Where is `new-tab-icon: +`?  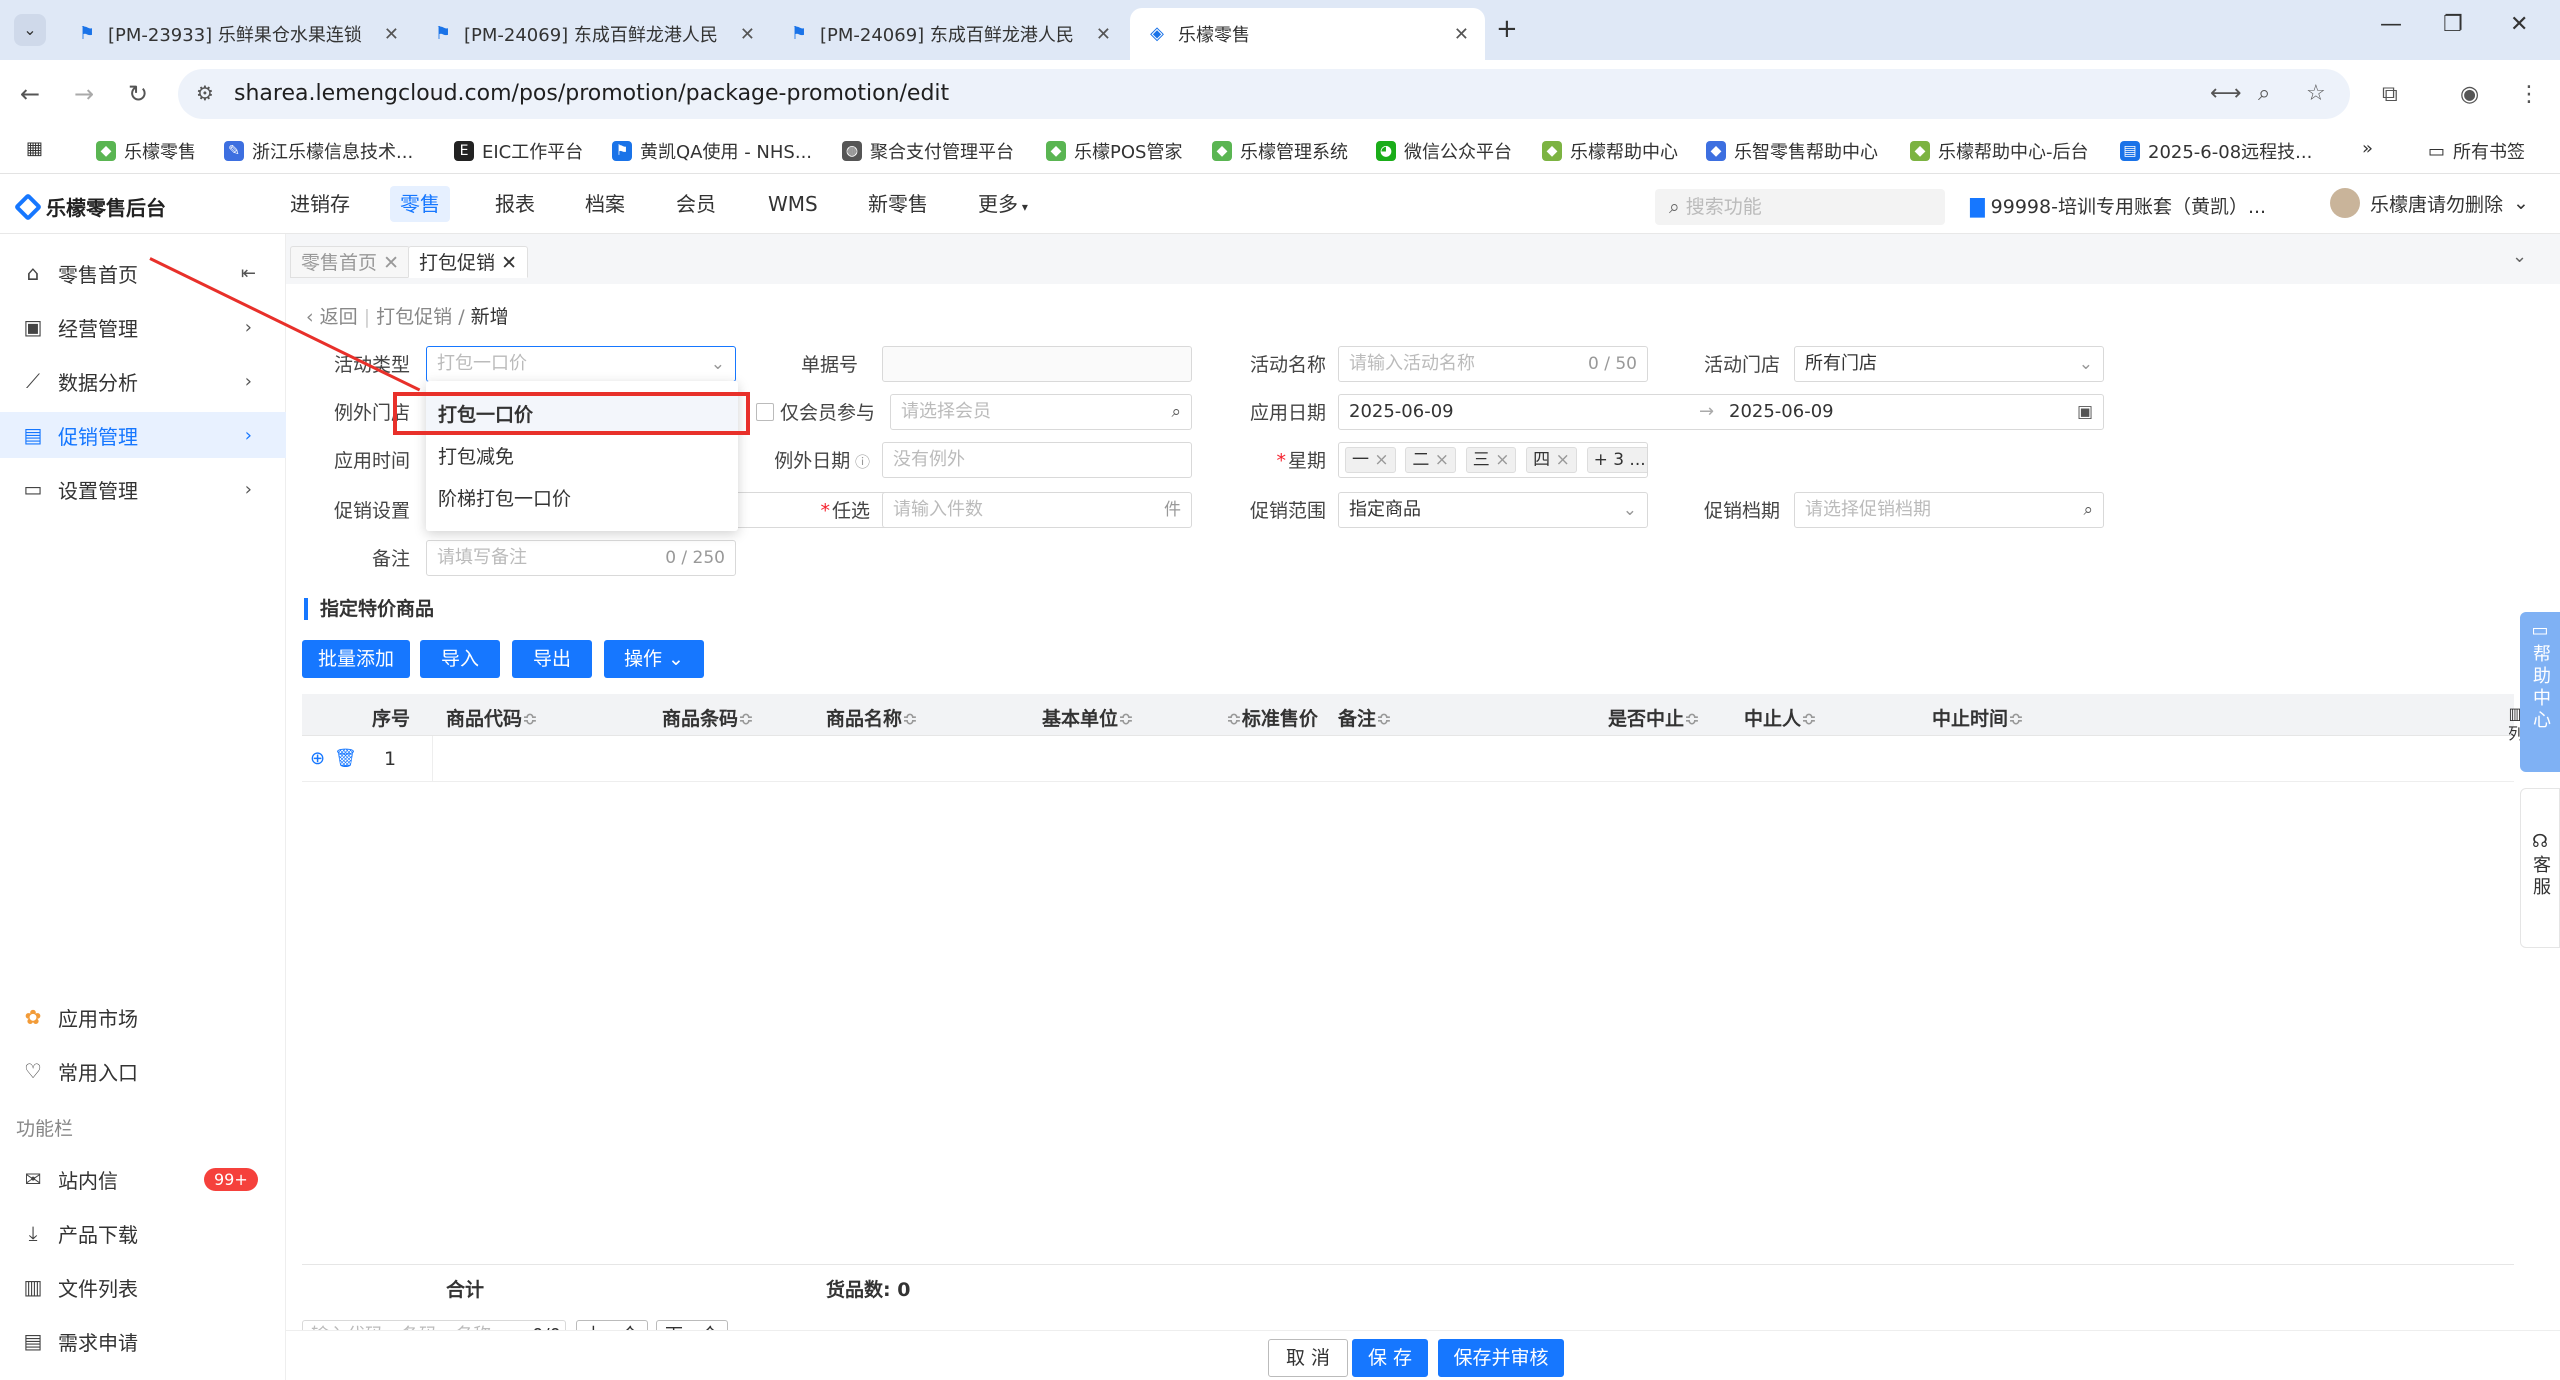 new-tab-icon: + is located at coordinates (1507, 29).